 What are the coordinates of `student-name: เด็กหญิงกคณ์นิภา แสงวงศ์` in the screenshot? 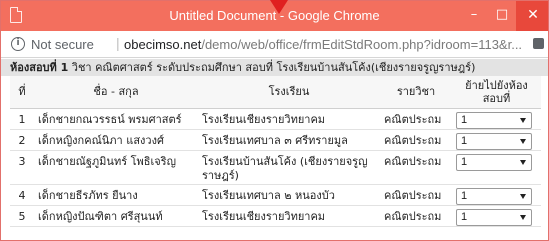 It's located at (116, 140).